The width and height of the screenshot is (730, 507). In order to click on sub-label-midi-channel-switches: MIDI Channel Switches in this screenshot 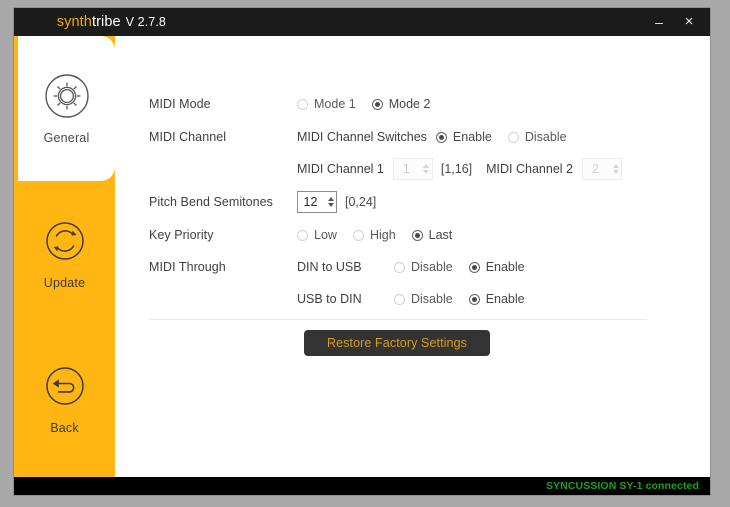, I will do `click(362, 137)`.